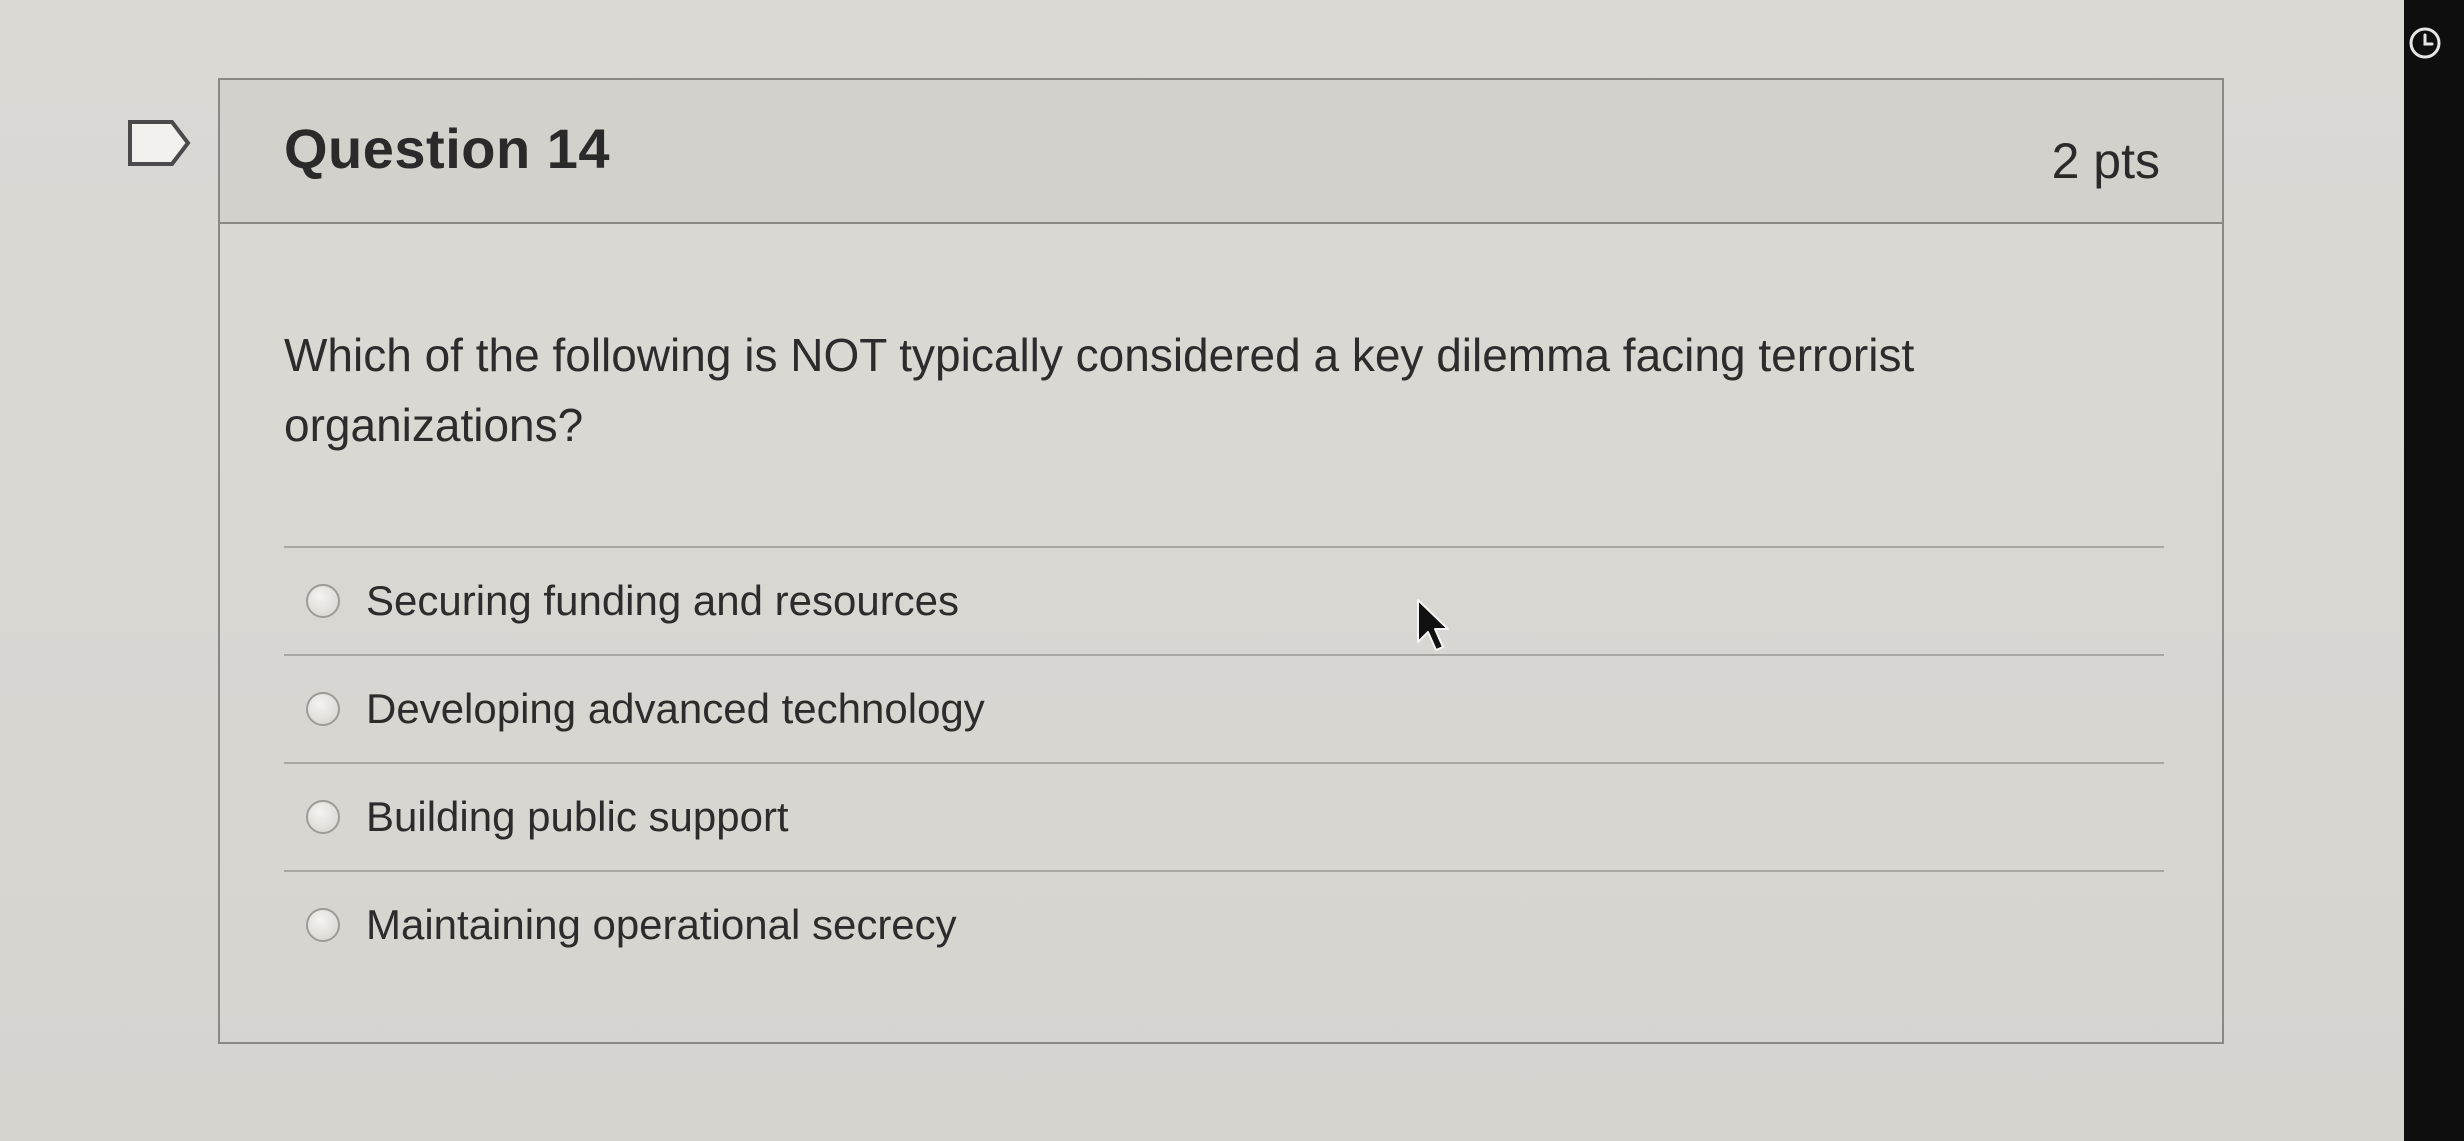 Image resolution: width=2464 pixels, height=1141 pixels. I want to click on answer-label: Maintaining operational secrecy, so click(661, 925).